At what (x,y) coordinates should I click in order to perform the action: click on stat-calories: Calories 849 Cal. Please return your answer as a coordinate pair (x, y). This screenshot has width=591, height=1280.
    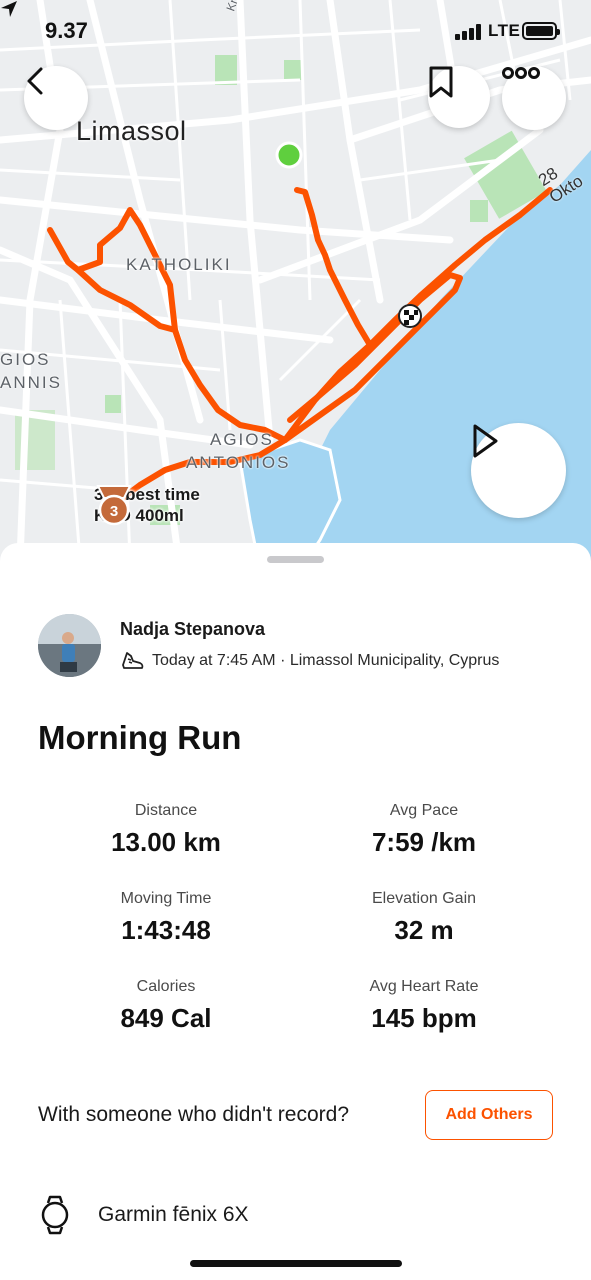
    Looking at the image, I should click on (166, 1006).